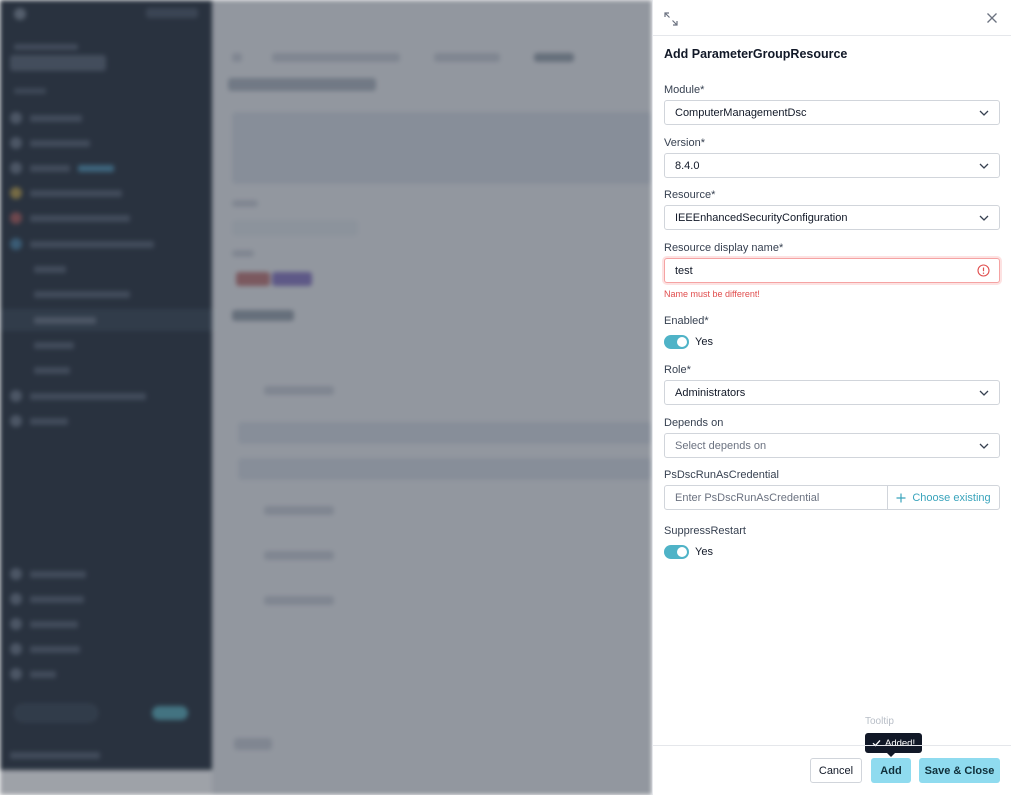 The image size is (1024, 795). Describe the element at coordinates (951, 497) in the screenshot. I see `choose-existing-label: Choose existing` at that location.